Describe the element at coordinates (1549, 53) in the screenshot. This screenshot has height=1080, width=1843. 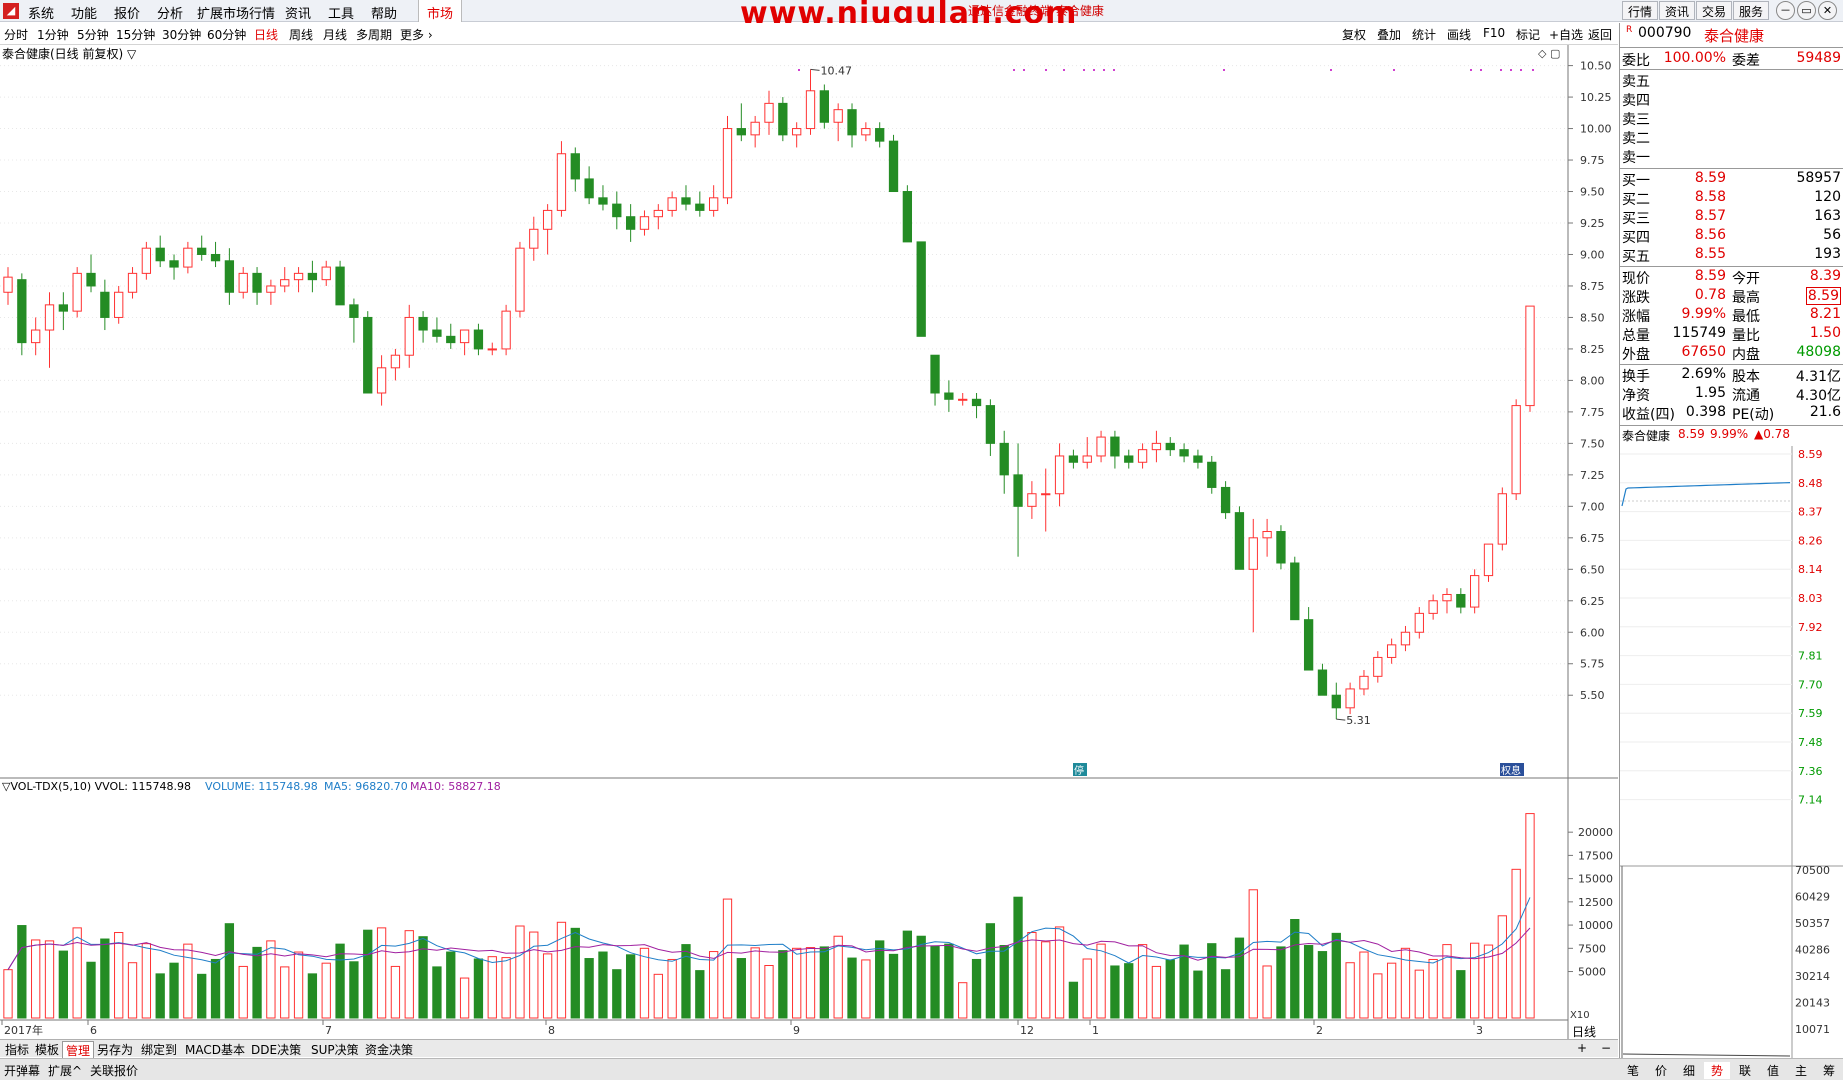
I see `chart-options-icon: ◇ ▢` at that location.